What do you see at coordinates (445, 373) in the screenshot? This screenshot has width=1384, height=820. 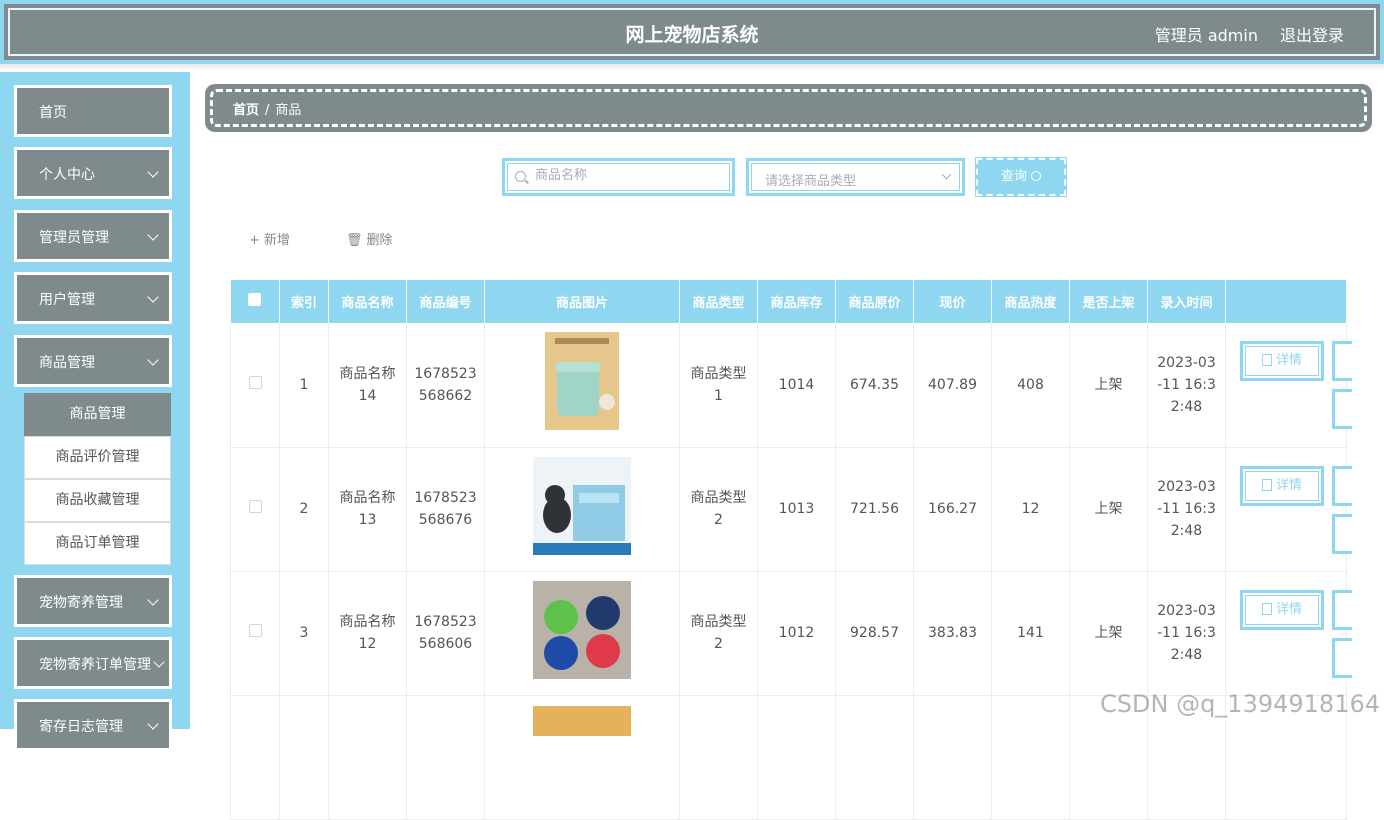 I see `cell-code-line: 1678523` at bounding box center [445, 373].